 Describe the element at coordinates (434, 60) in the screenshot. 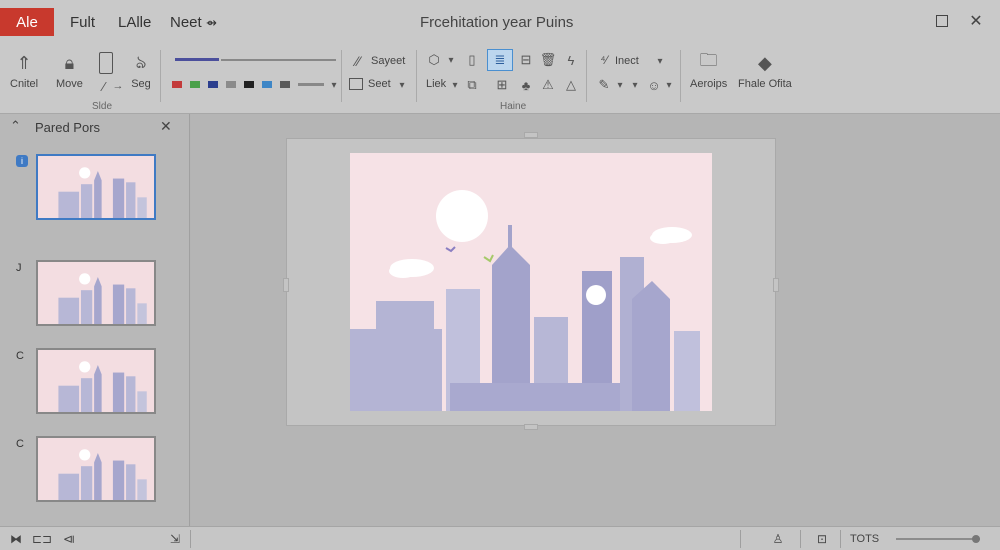

I see `shape-icon: ⬡` at that location.